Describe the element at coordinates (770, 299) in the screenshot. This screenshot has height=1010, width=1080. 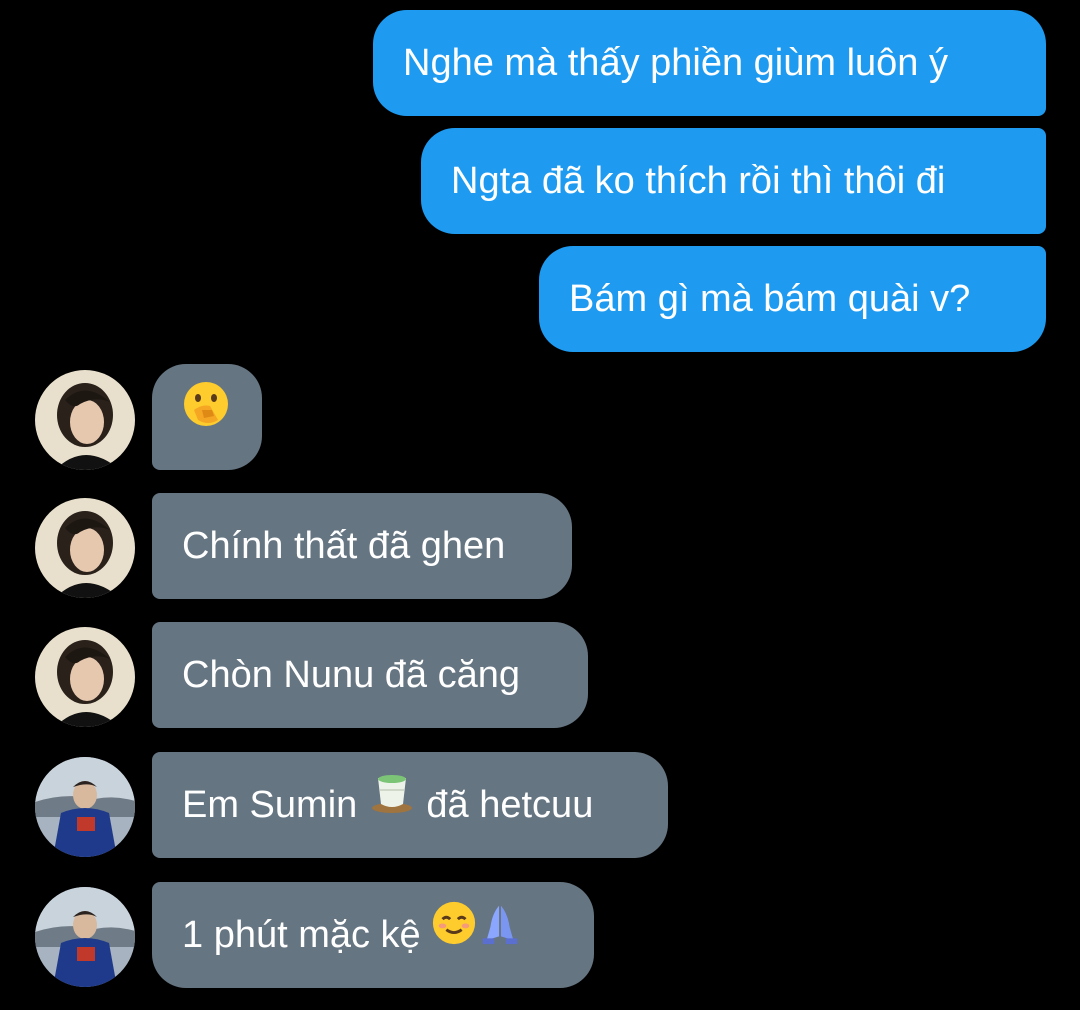
I see `message-text: Bám gì mà bám quài v?` at that location.